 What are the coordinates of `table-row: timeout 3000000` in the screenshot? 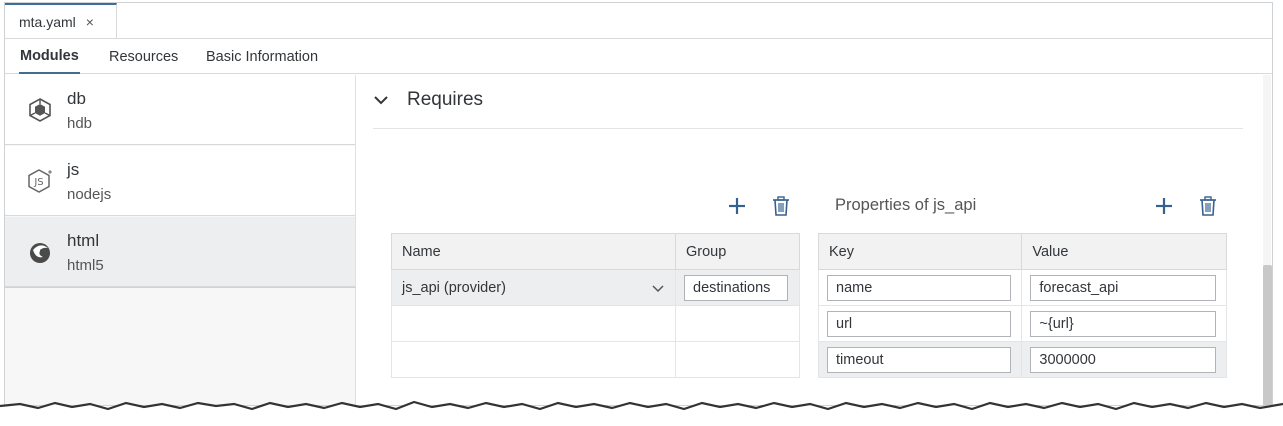 It's located at (1022, 359).